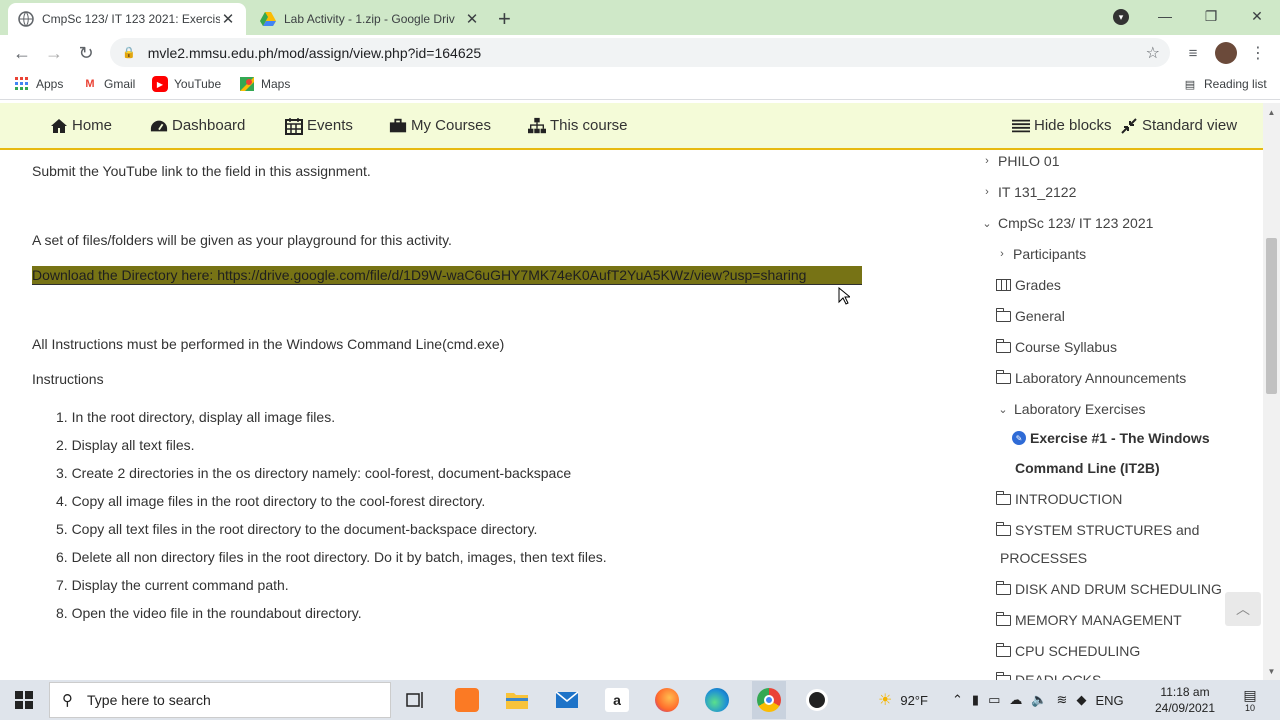  I want to click on nav-node-syllabus: Course Syllabus, so click(1056, 346).